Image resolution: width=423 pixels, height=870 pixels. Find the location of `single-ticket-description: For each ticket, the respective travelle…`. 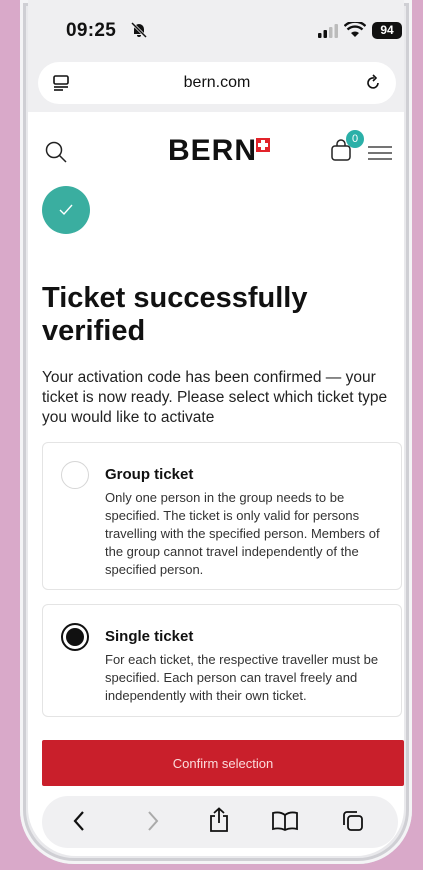

single-ticket-description: For each ticket, the respective travelle… is located at coordinates (242, 677).